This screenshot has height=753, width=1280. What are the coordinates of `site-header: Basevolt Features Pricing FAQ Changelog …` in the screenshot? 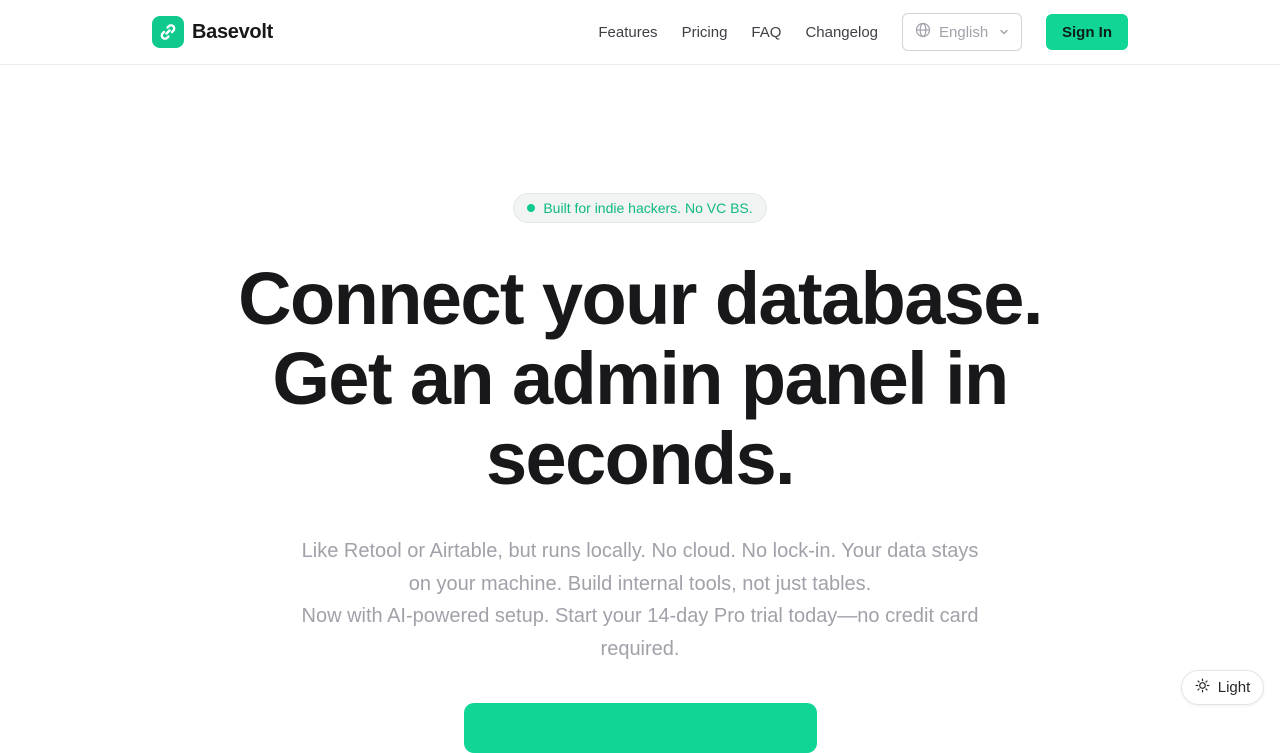 It's located at (640, 32).